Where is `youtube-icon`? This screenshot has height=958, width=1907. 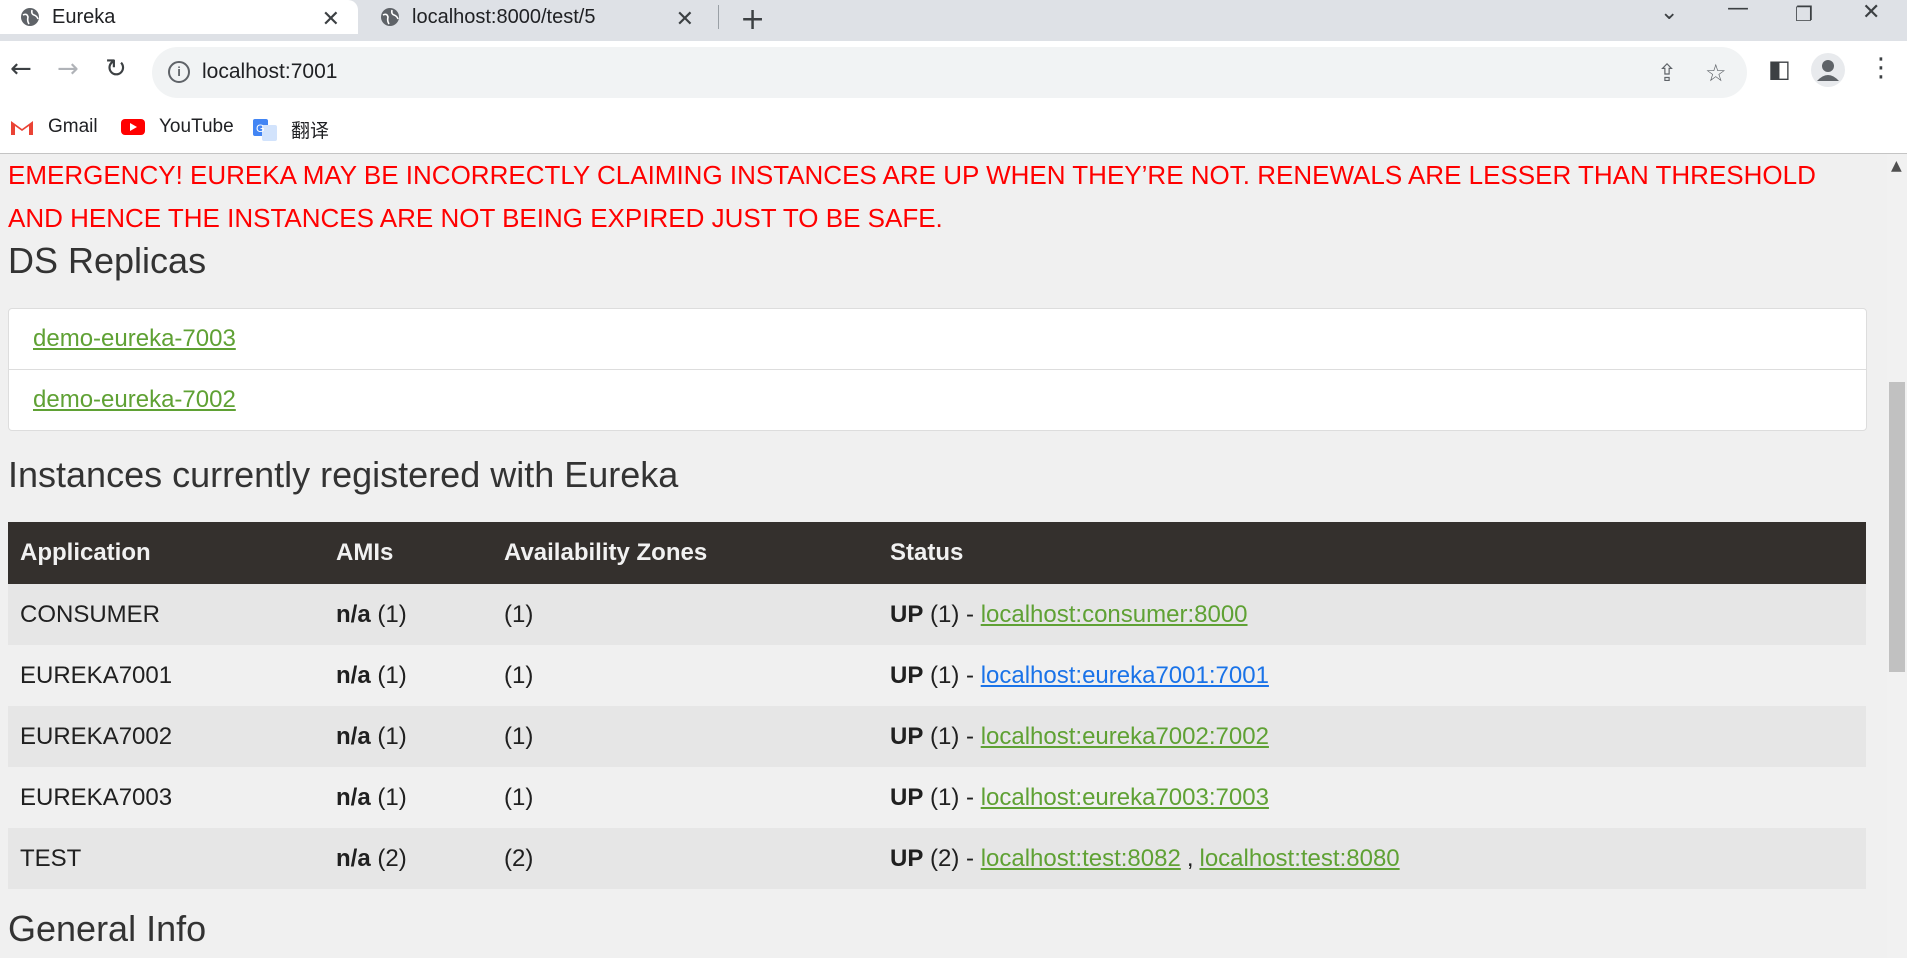
youtube-icon is located at coordinates (133, 127).